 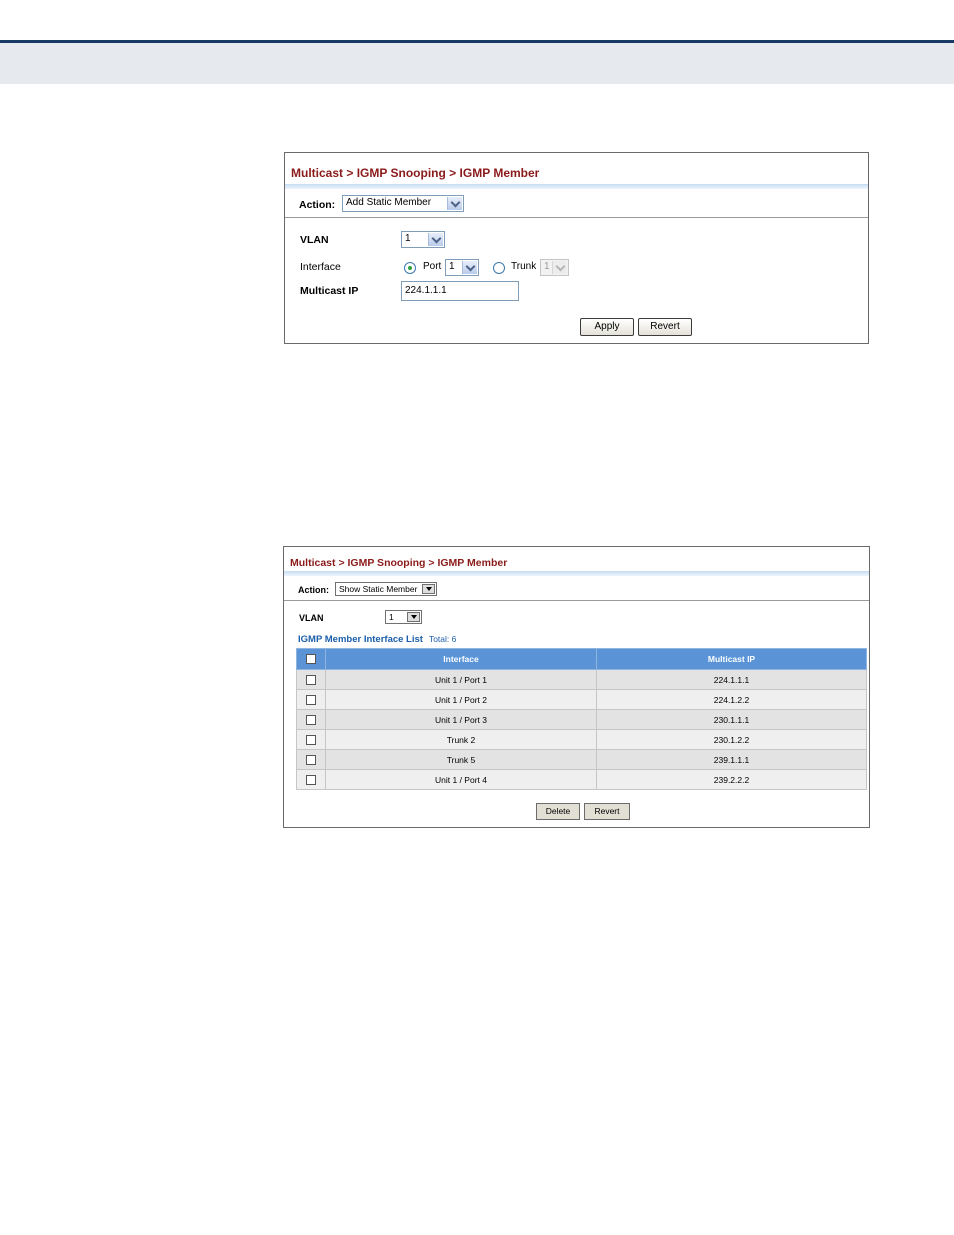 I want to click on interface-cell: Trunk 5, so click(x=461, y=759).